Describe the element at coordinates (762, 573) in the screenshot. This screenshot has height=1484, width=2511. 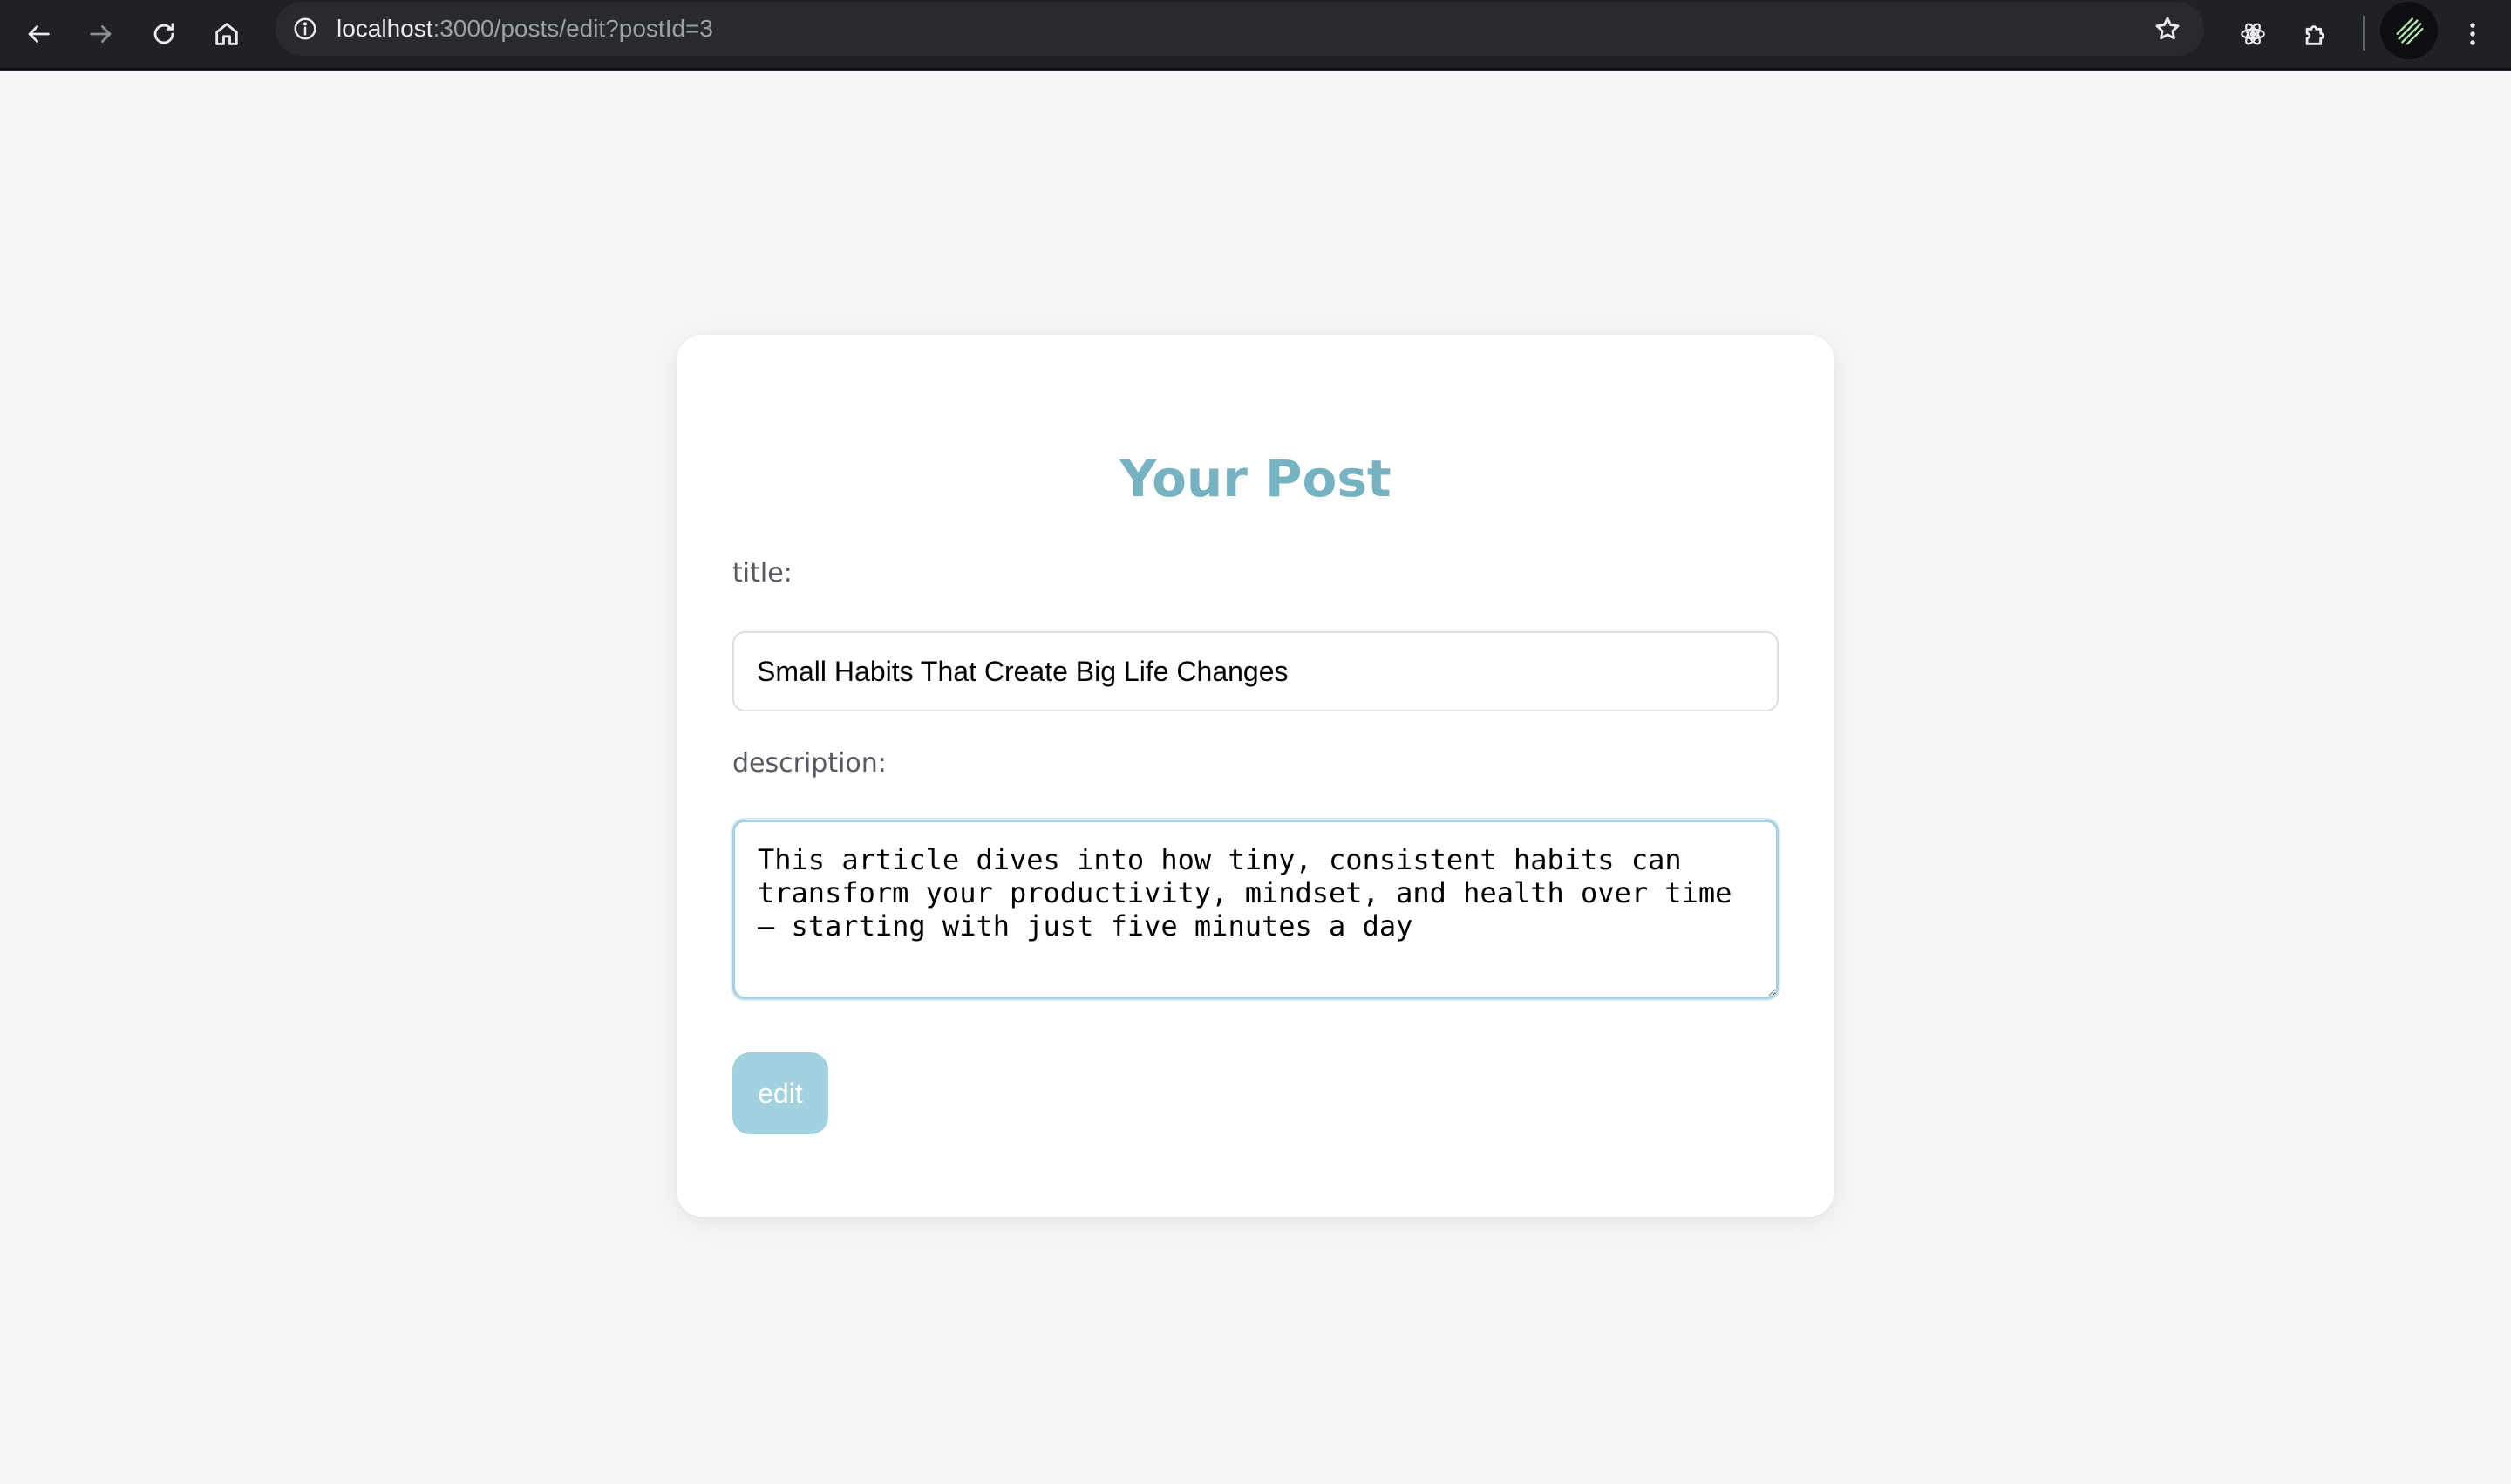
I see `title-label: title:` at that location.